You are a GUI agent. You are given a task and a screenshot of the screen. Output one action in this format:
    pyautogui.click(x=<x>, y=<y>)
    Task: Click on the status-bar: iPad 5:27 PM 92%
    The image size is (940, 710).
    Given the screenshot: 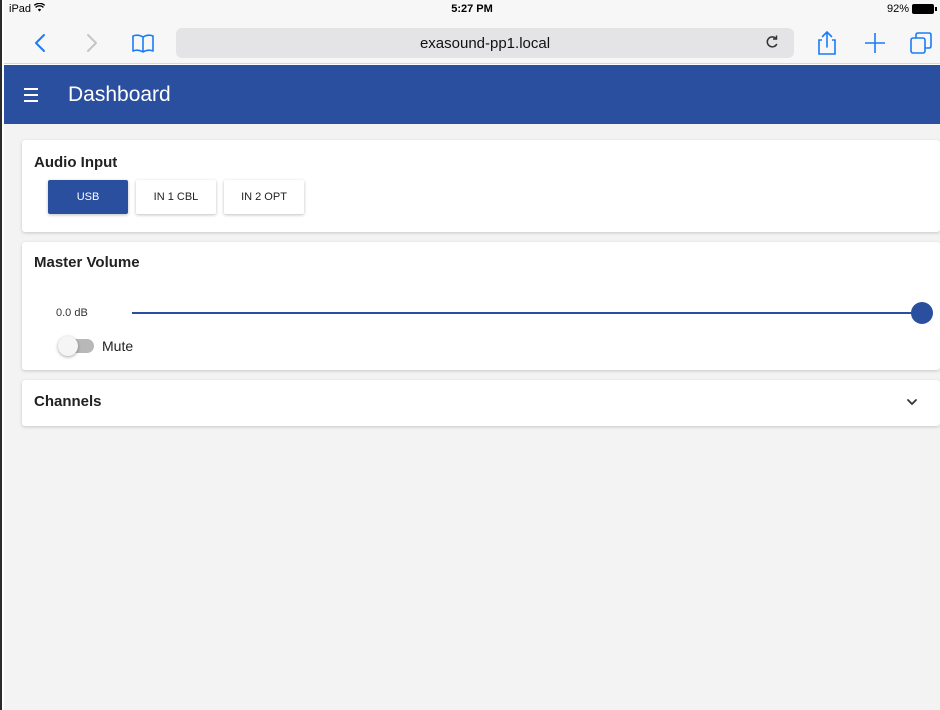 What is the action you would take?
    pyautogui.click(x=472, y=10)
    